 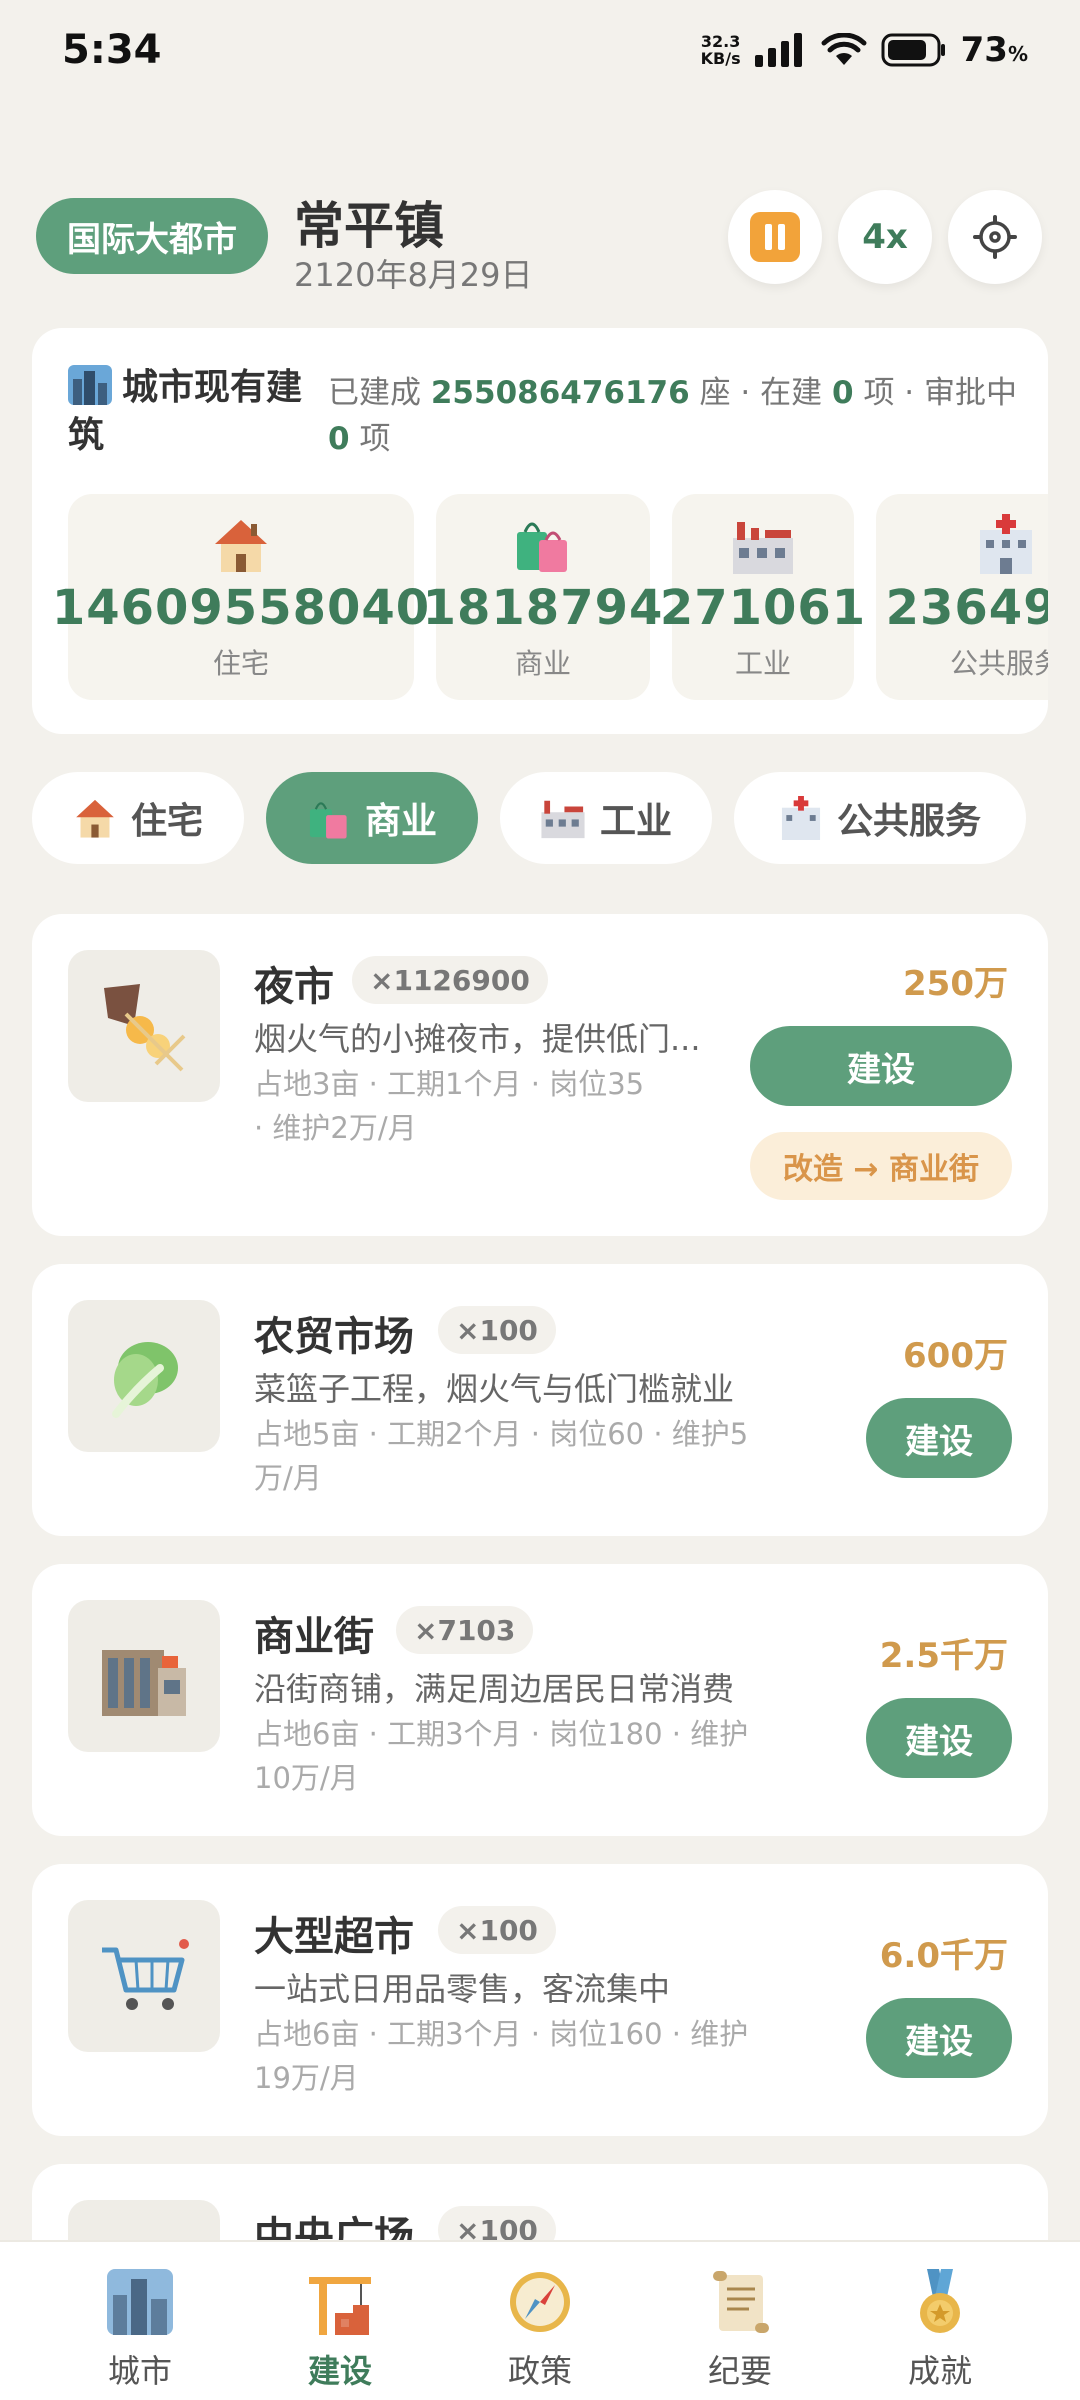 What do you see at coordinates (144, 1683) in the screenshot?
I see `storefront-icon` at bounding box center [144, 1683].